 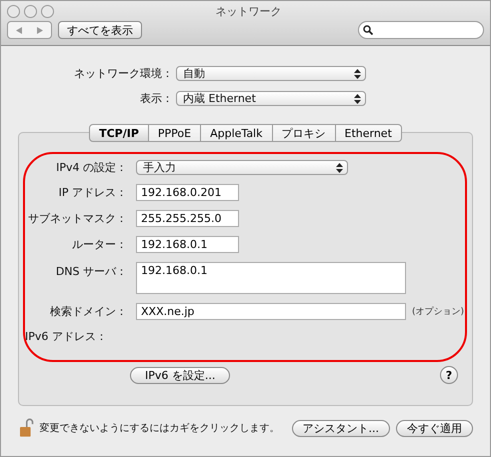 What do you see at coordinates (369, 133) in the screenshot?
I see `tab: Ethernet` at bounding box center [369, 133].